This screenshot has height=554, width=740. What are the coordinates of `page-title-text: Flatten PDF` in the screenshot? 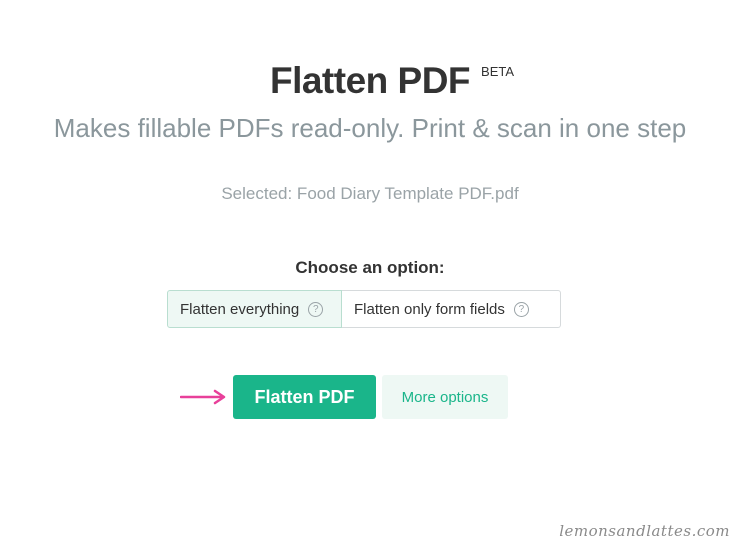 It's located at (370, 80).